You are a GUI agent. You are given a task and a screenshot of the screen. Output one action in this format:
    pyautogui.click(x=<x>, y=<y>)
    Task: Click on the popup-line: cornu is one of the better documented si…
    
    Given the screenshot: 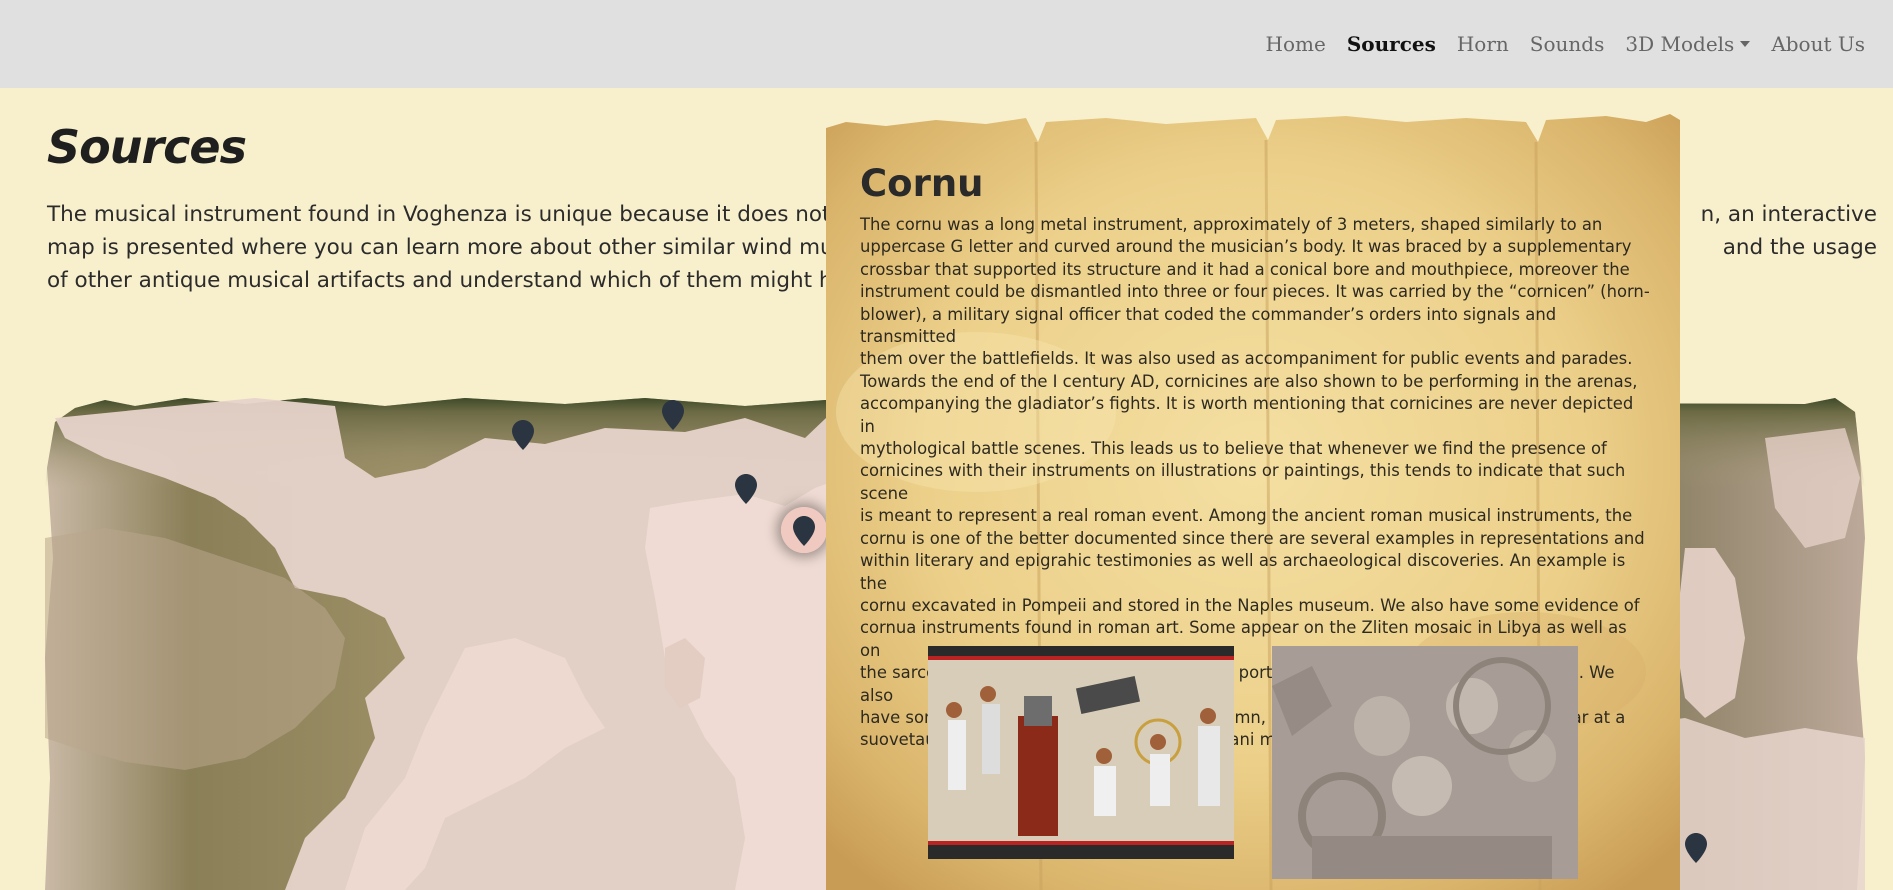 What is the action you would take?
    pyautogui.click(x=1252, y=538)
    